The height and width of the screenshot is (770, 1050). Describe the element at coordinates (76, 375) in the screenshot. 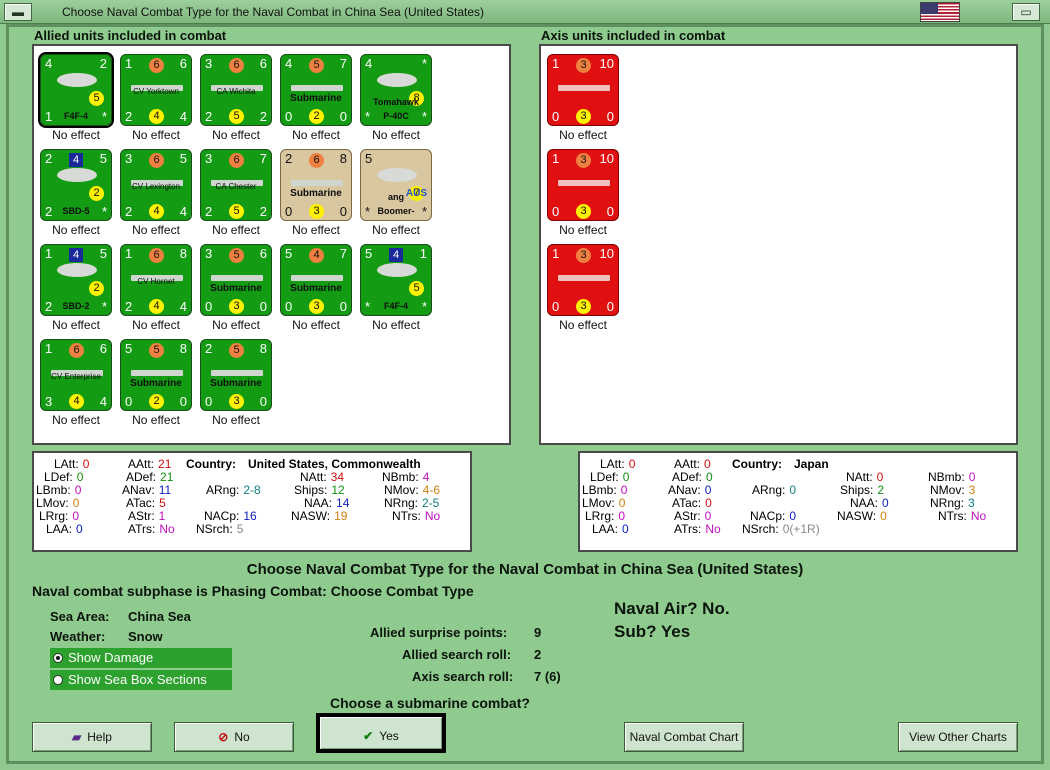

I see `allied-unit-counter: 1 6 3 4 6 4 CV Enterprise` at that location.